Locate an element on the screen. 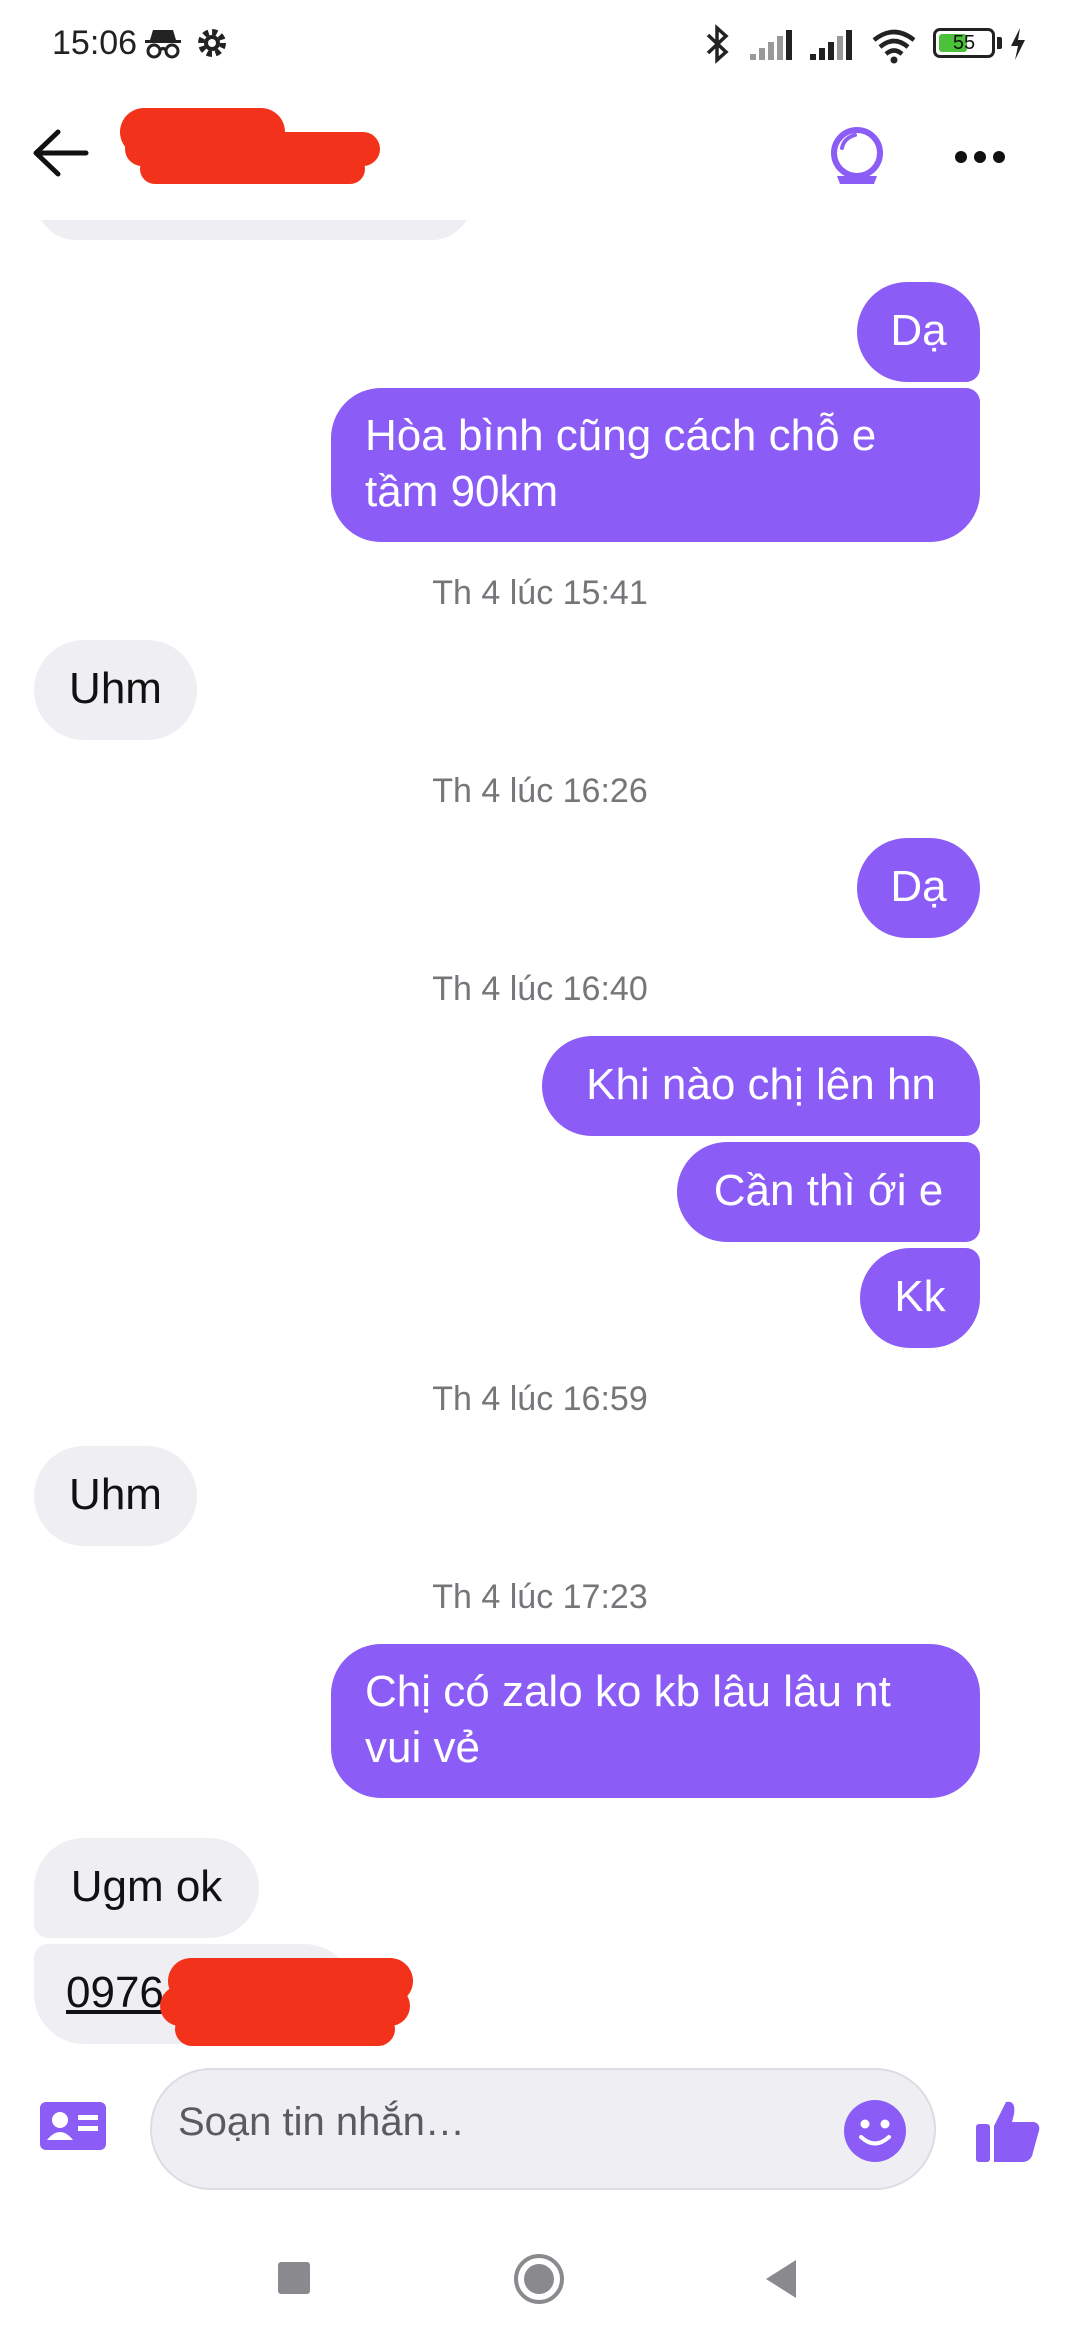 The image size is (1080, 2340). message-bubble-outgoing: Kk is located at coordinates (920, 1298).